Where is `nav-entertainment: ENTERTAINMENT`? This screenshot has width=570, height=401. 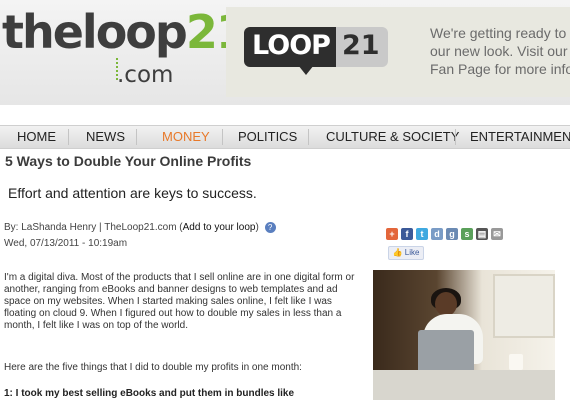
nav-entertainment: ENTERTAINMENT is located at coordinates (520, 136).